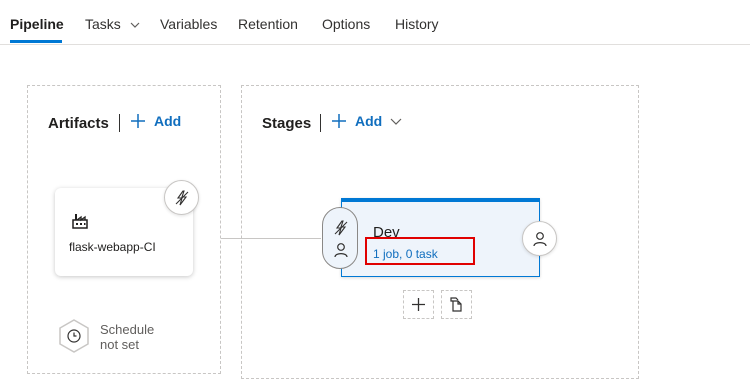 The height and width of the screenshot is (385, 750). Describe the element at coordinates (287, 123) in the screenshot. I see `stages-title: Stages` at that location.